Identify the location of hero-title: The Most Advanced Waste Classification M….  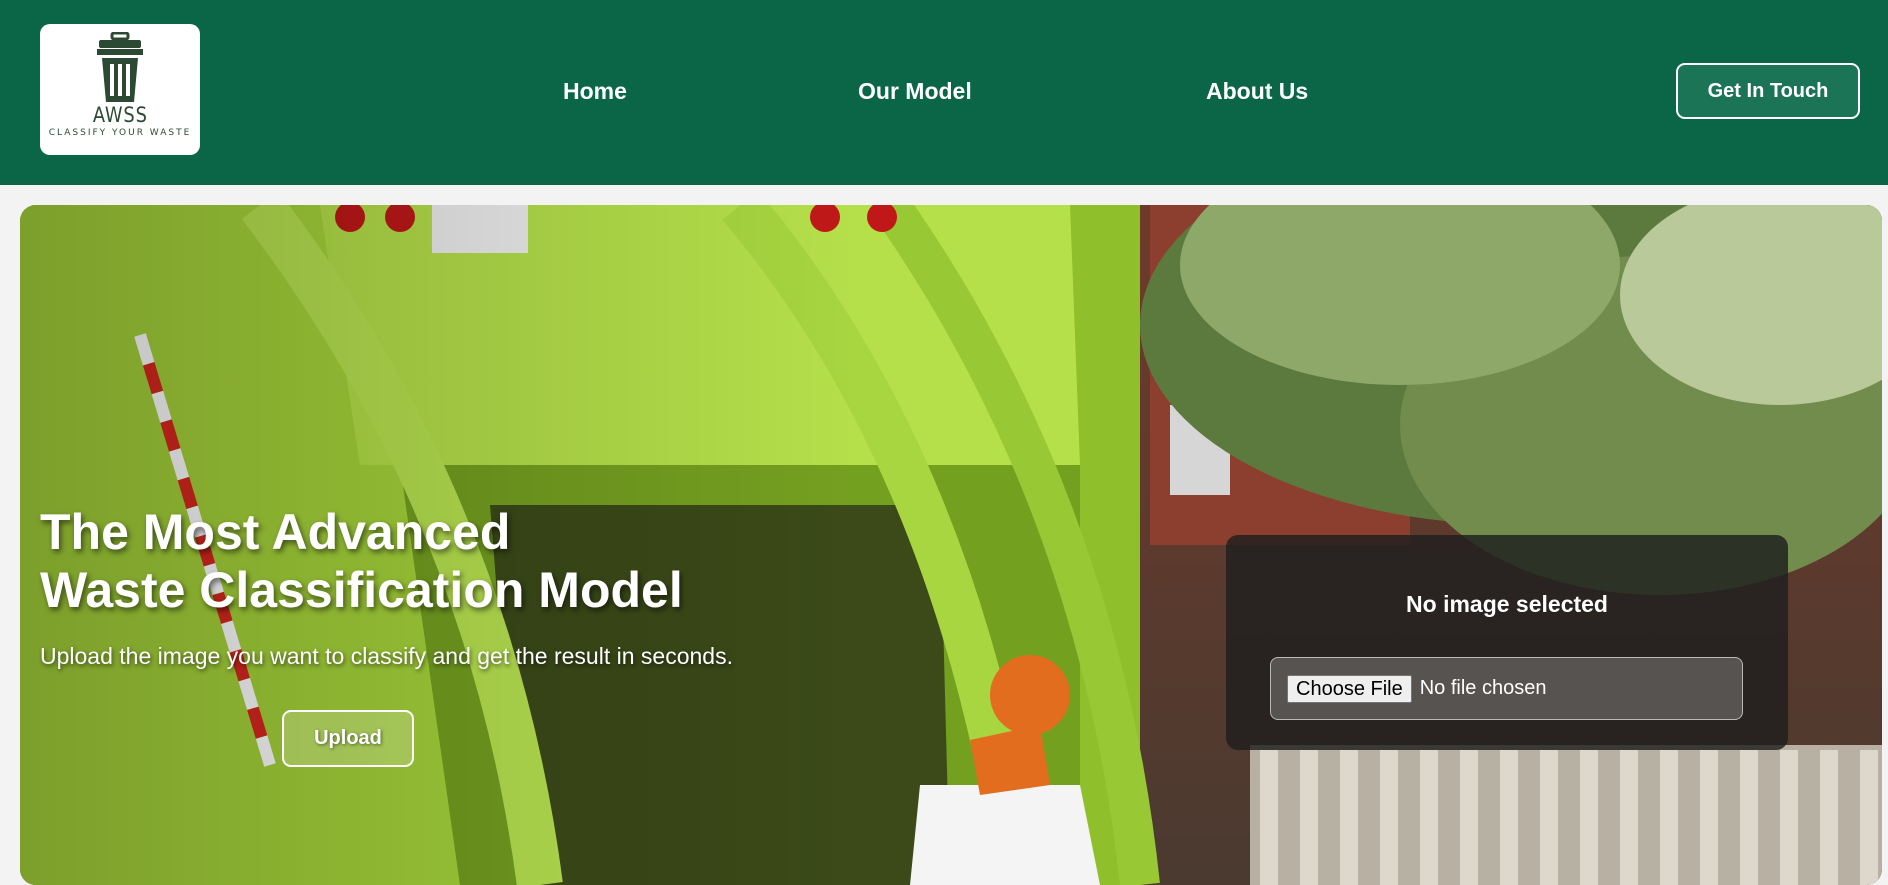
(361, 561).